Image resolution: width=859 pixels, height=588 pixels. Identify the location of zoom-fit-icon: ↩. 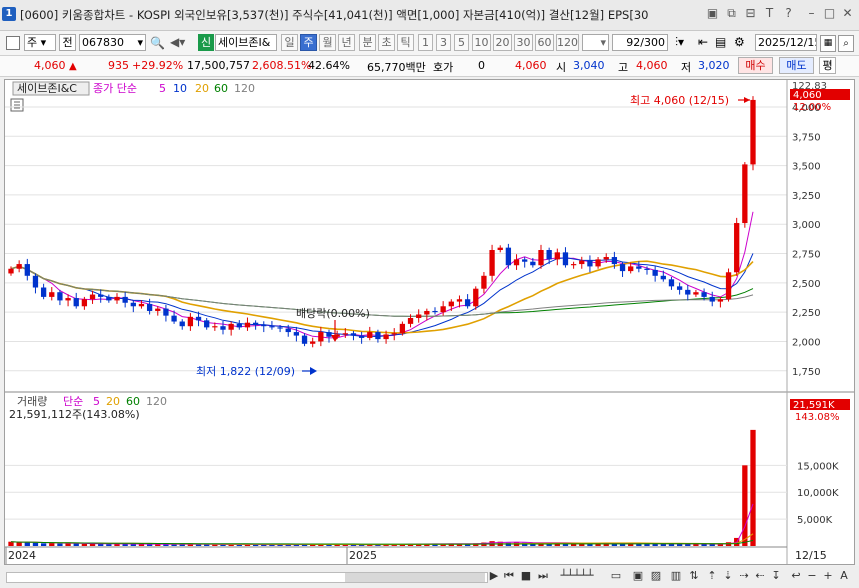
(796, 576).